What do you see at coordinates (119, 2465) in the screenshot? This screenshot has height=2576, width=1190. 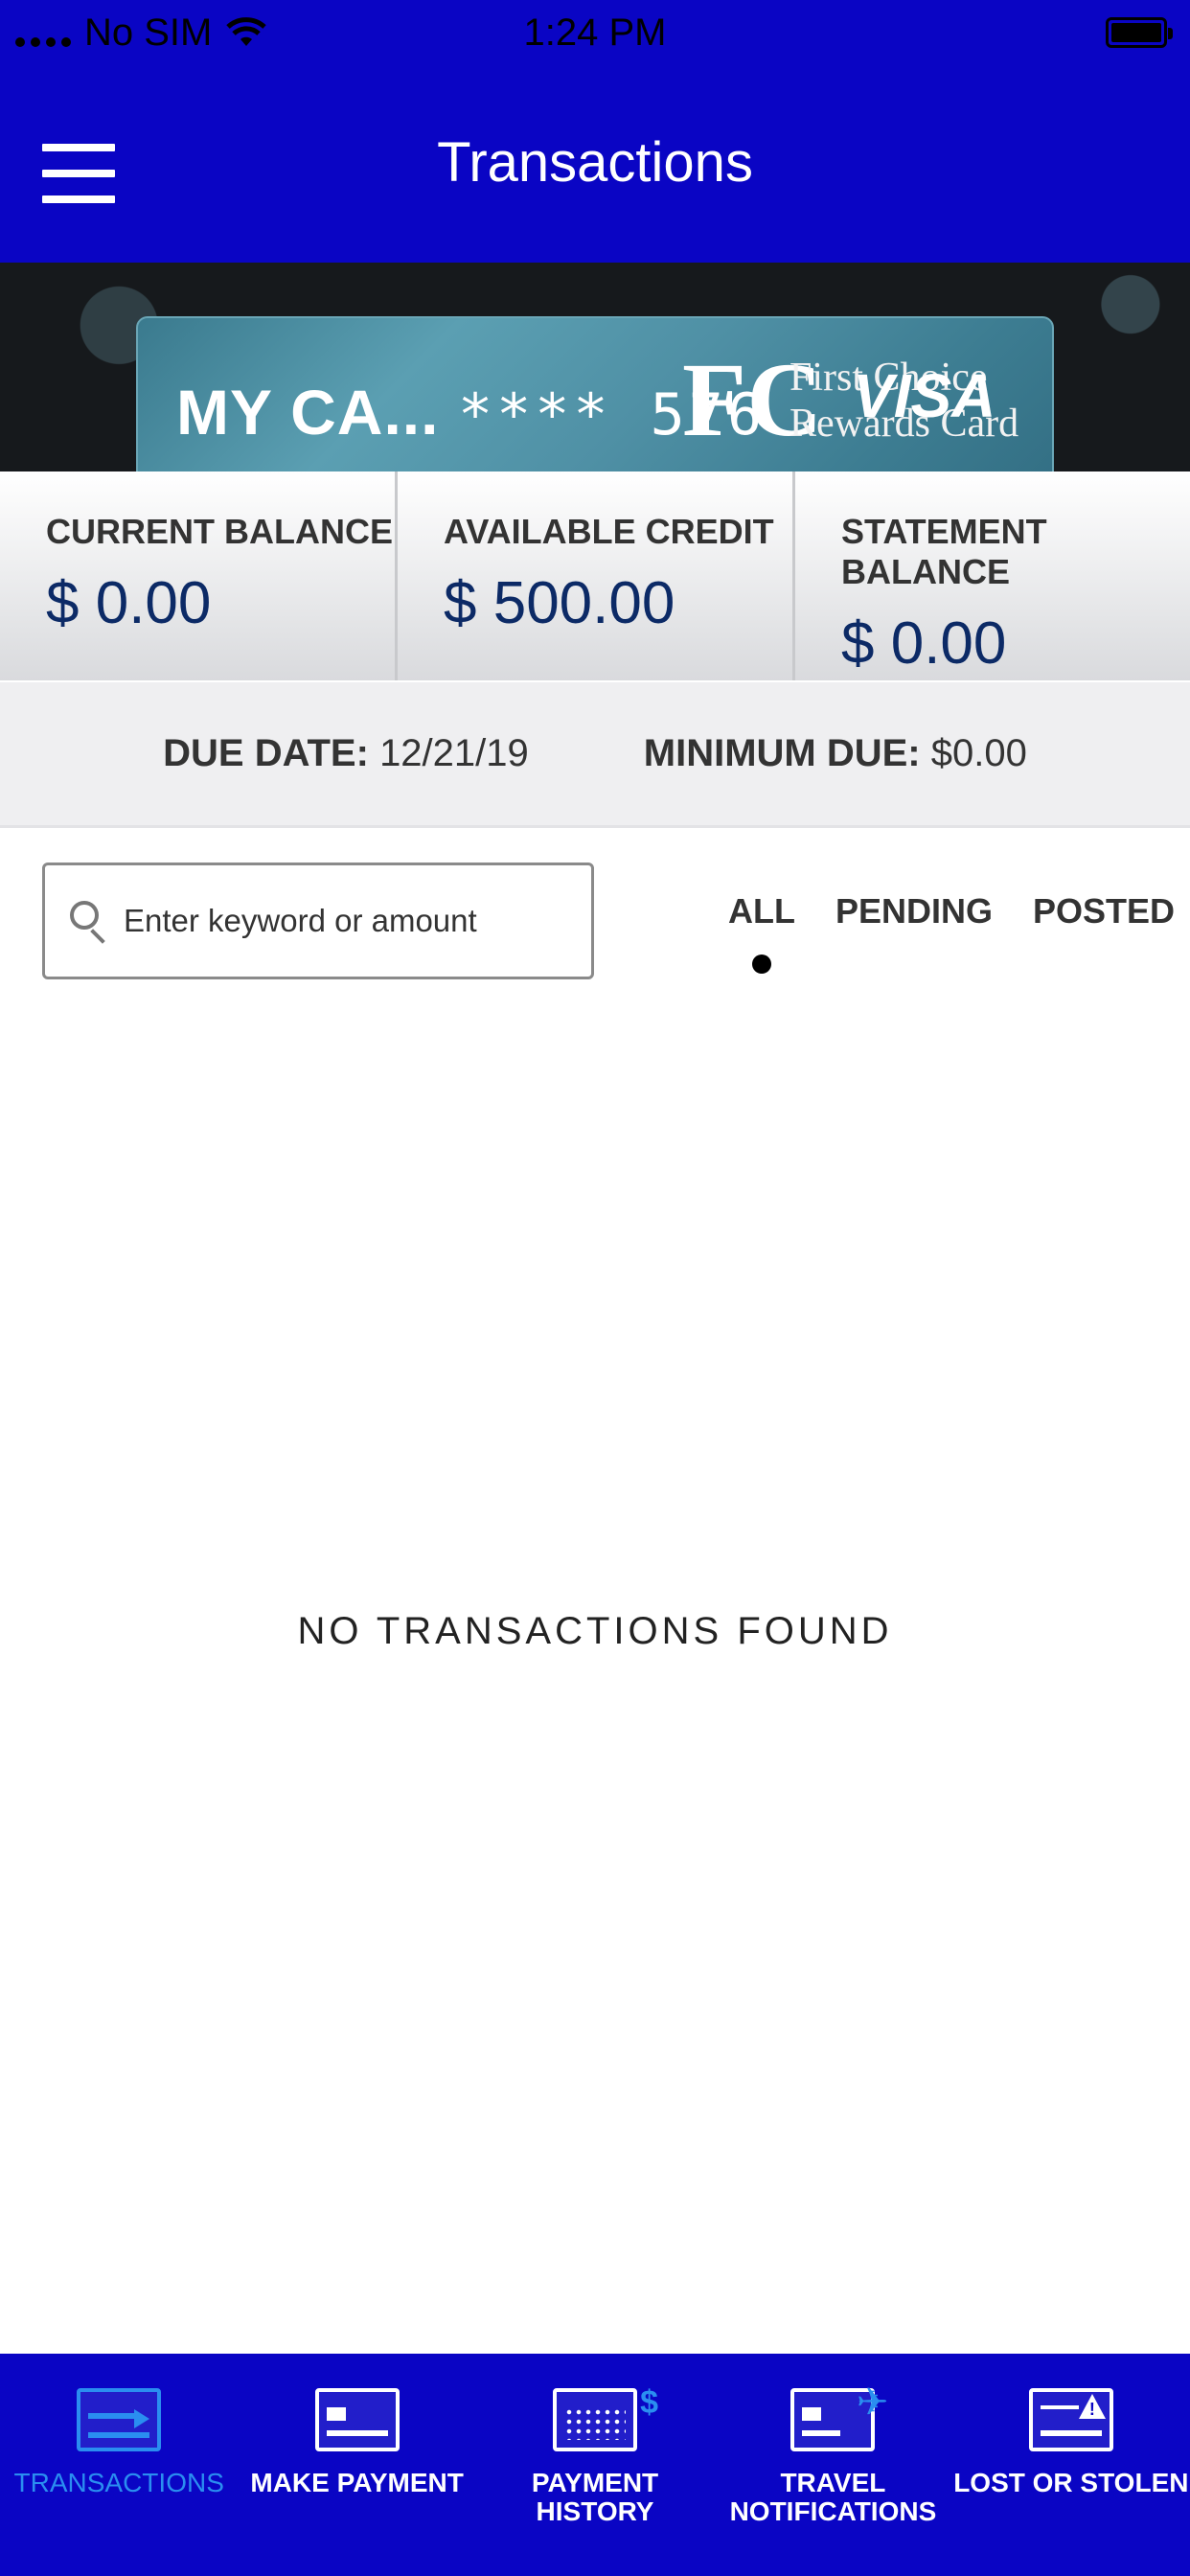 I see `tab-transactions: TRANSACTIONS` at bounding box center [119, 2465].